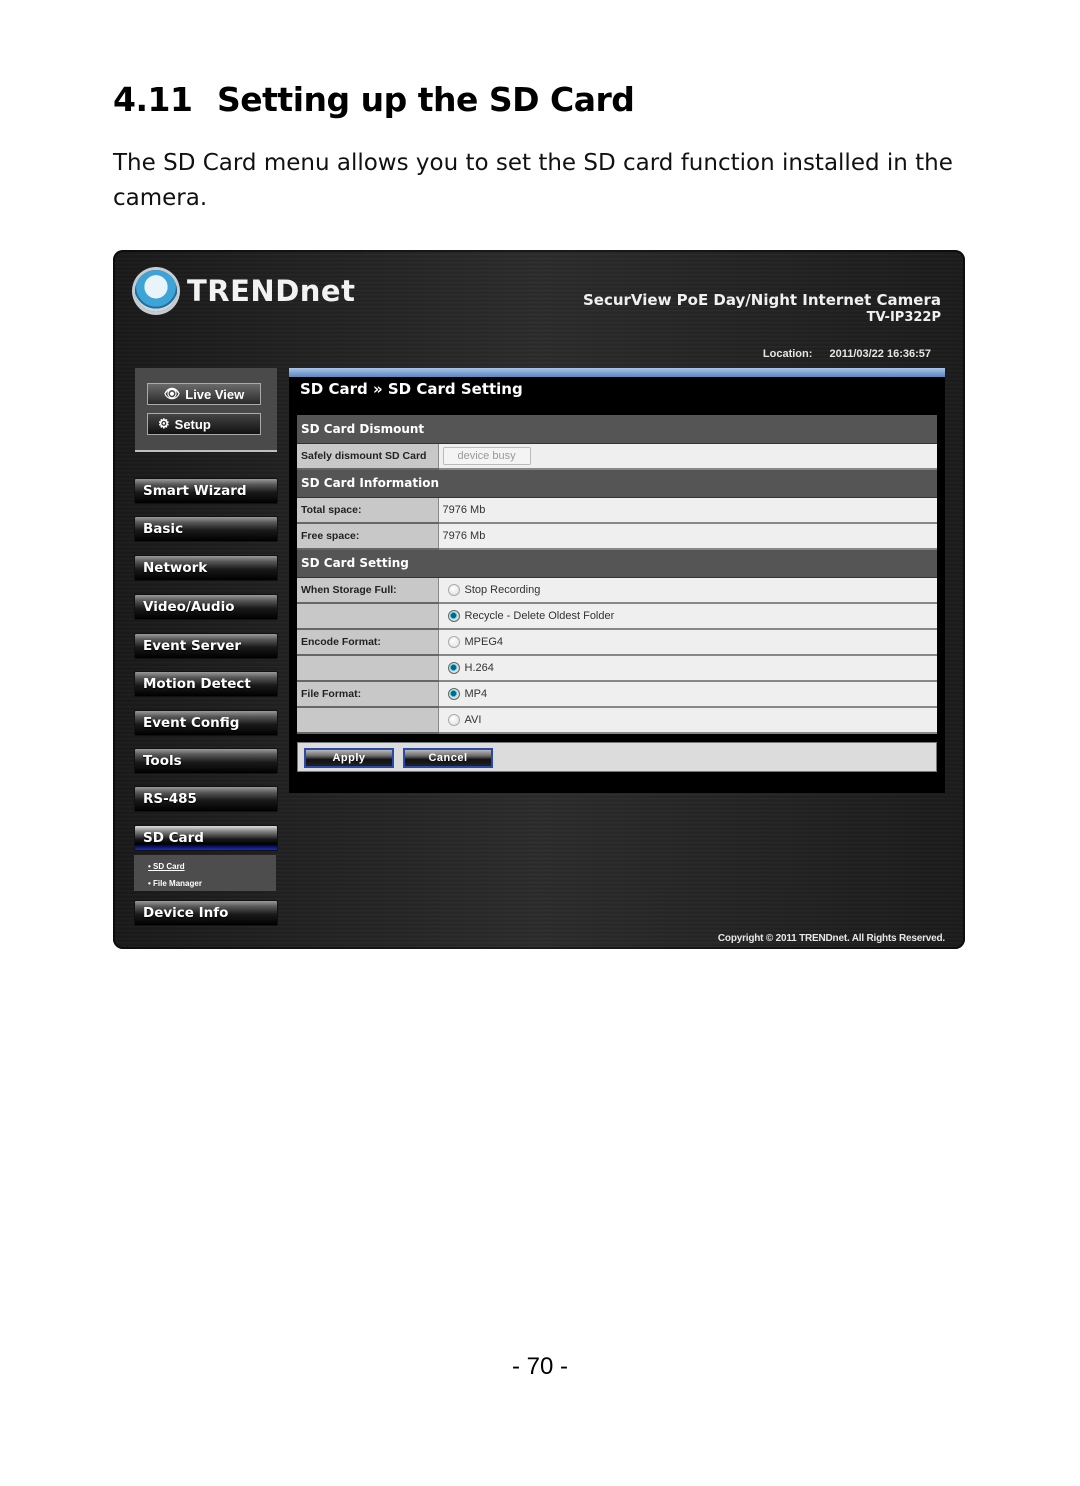 This screenshot has height=1486, width=1080. I want to click on mp4-label: MP4, so click(476, 694).